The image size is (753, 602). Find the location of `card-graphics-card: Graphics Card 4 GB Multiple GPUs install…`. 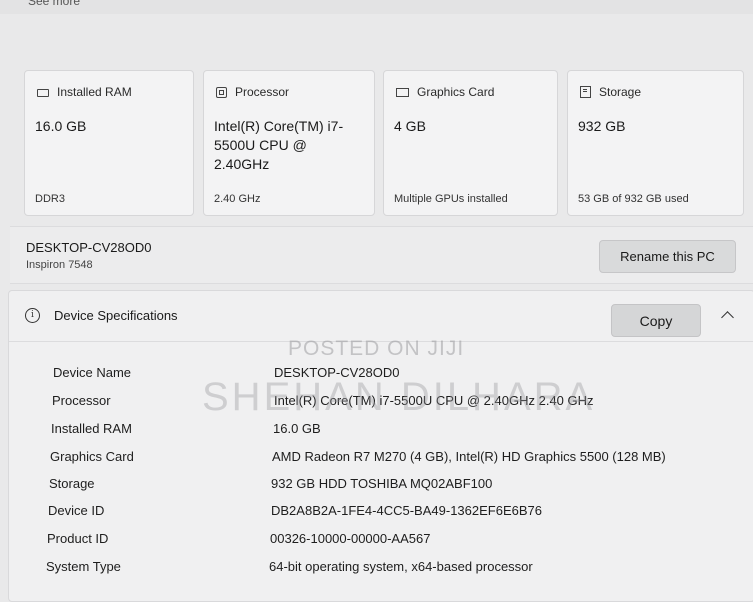

card-graphics-card: Graphics Card 4 GB Multiple GPUs install… is located at coordinates (470, 143).